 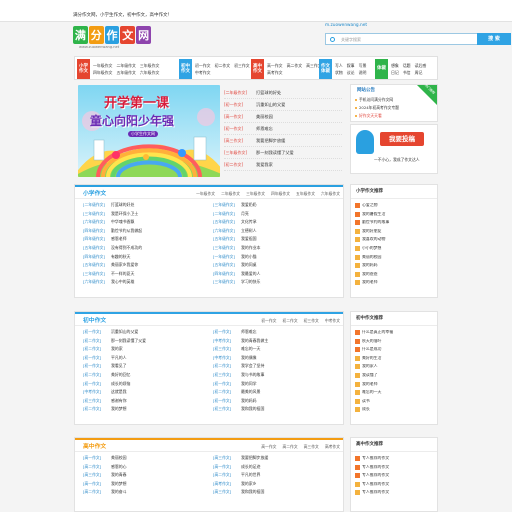 What do you see at coordinates (370, 375) in the screenshot?
I see `side-item-title: 我读懂了` at bounding box center [370, 375].